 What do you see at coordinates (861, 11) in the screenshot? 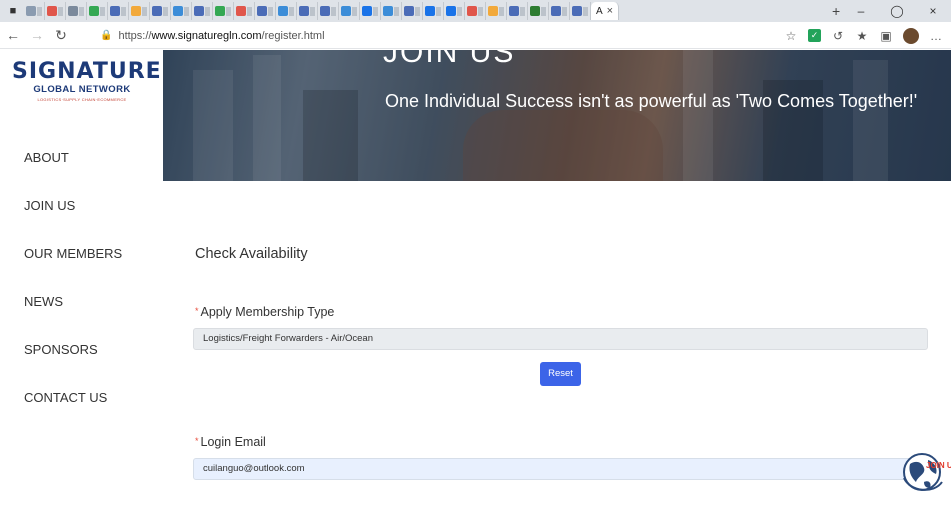
I see `minimize-icon: –` at bounding box center [861, 11].